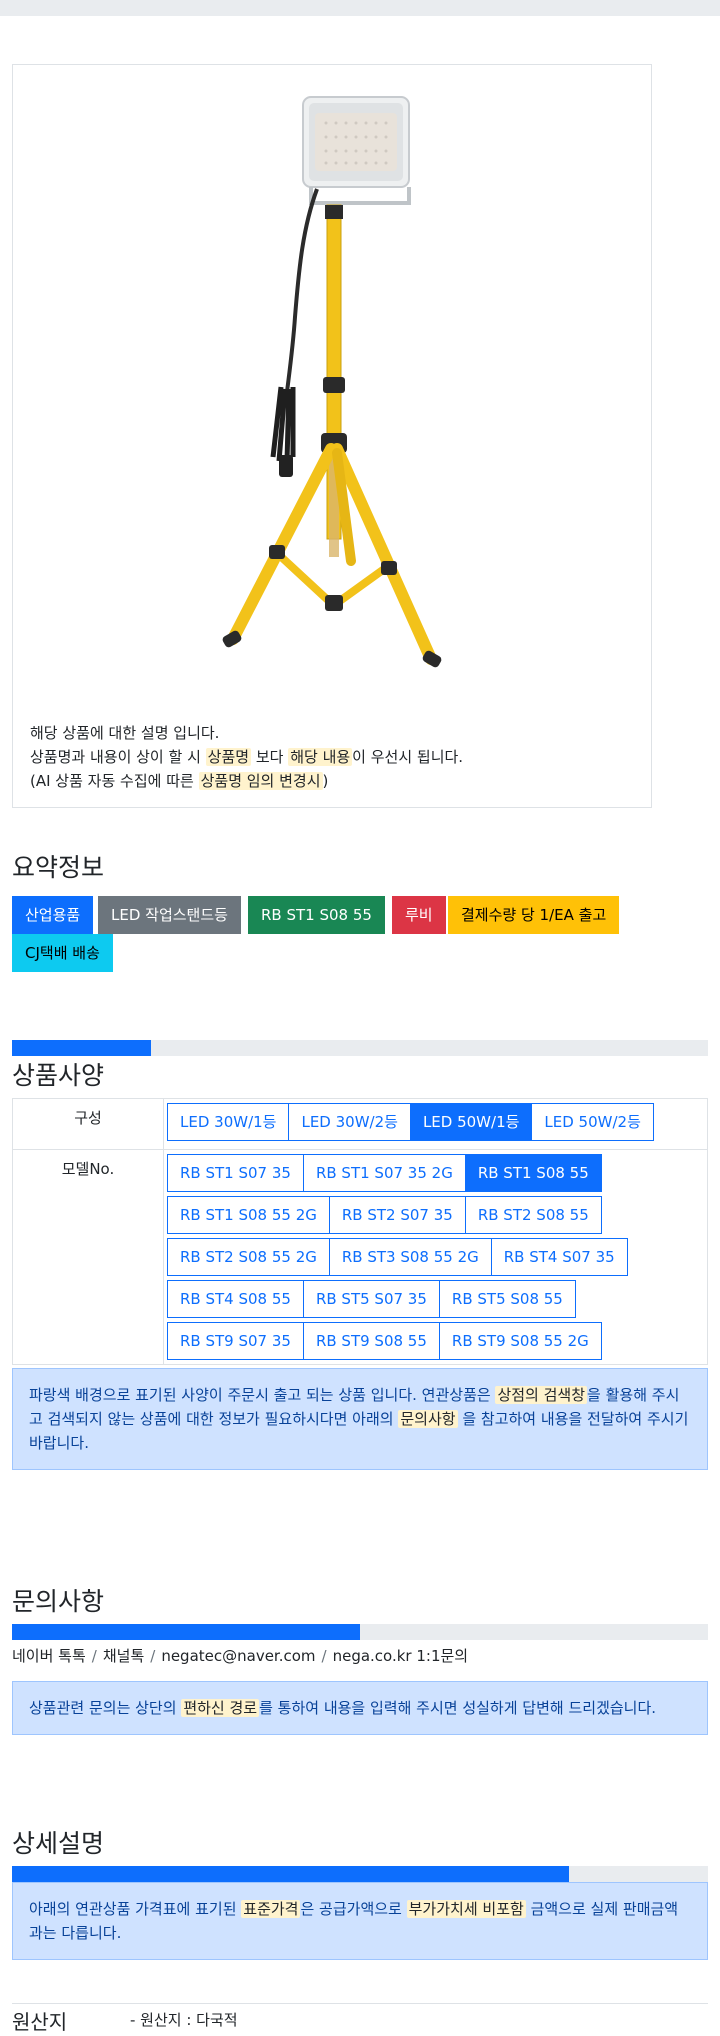 This screenshot has width=720, height=2036. I want to click on specs-progress-fill, so click(82, 1048).